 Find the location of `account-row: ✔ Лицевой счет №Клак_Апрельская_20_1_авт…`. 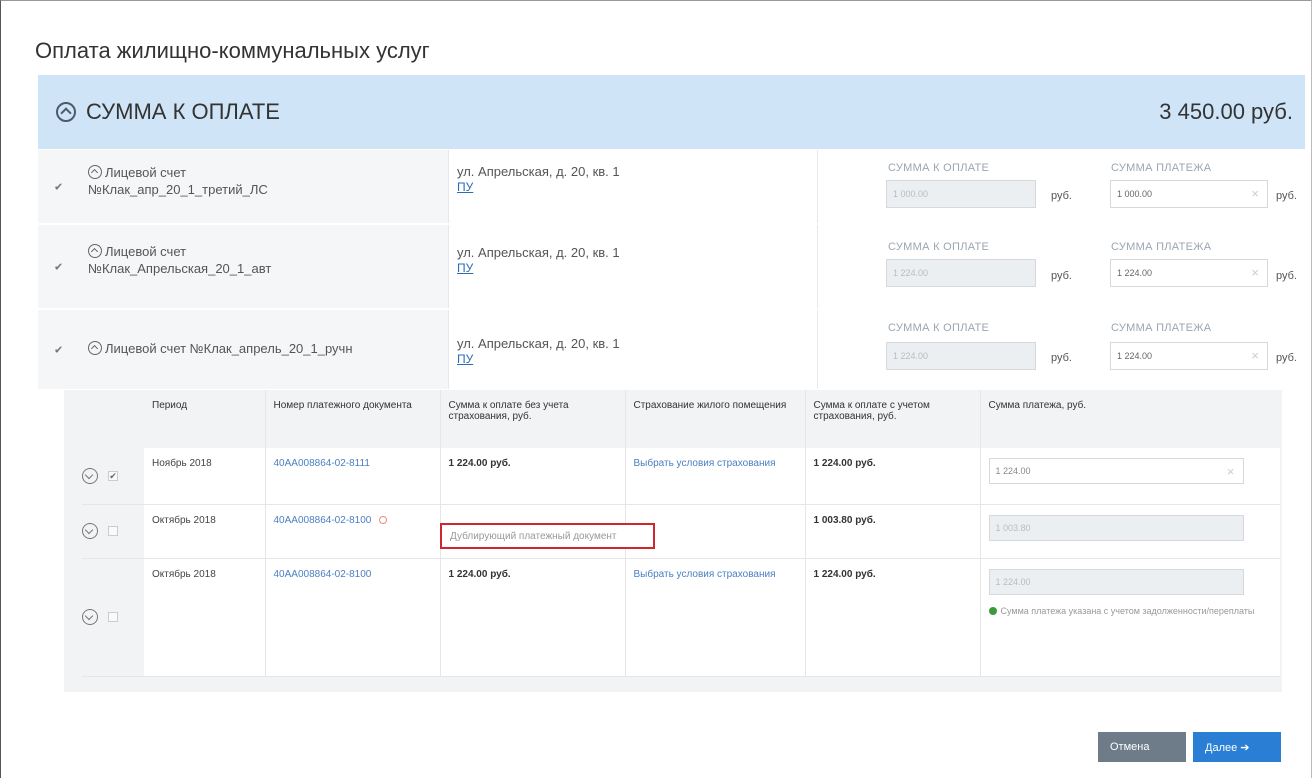

account-row: ✔ Лицевой счет №Клак_Апрельская_20_1_авт… is located at coordinates (671, 267).